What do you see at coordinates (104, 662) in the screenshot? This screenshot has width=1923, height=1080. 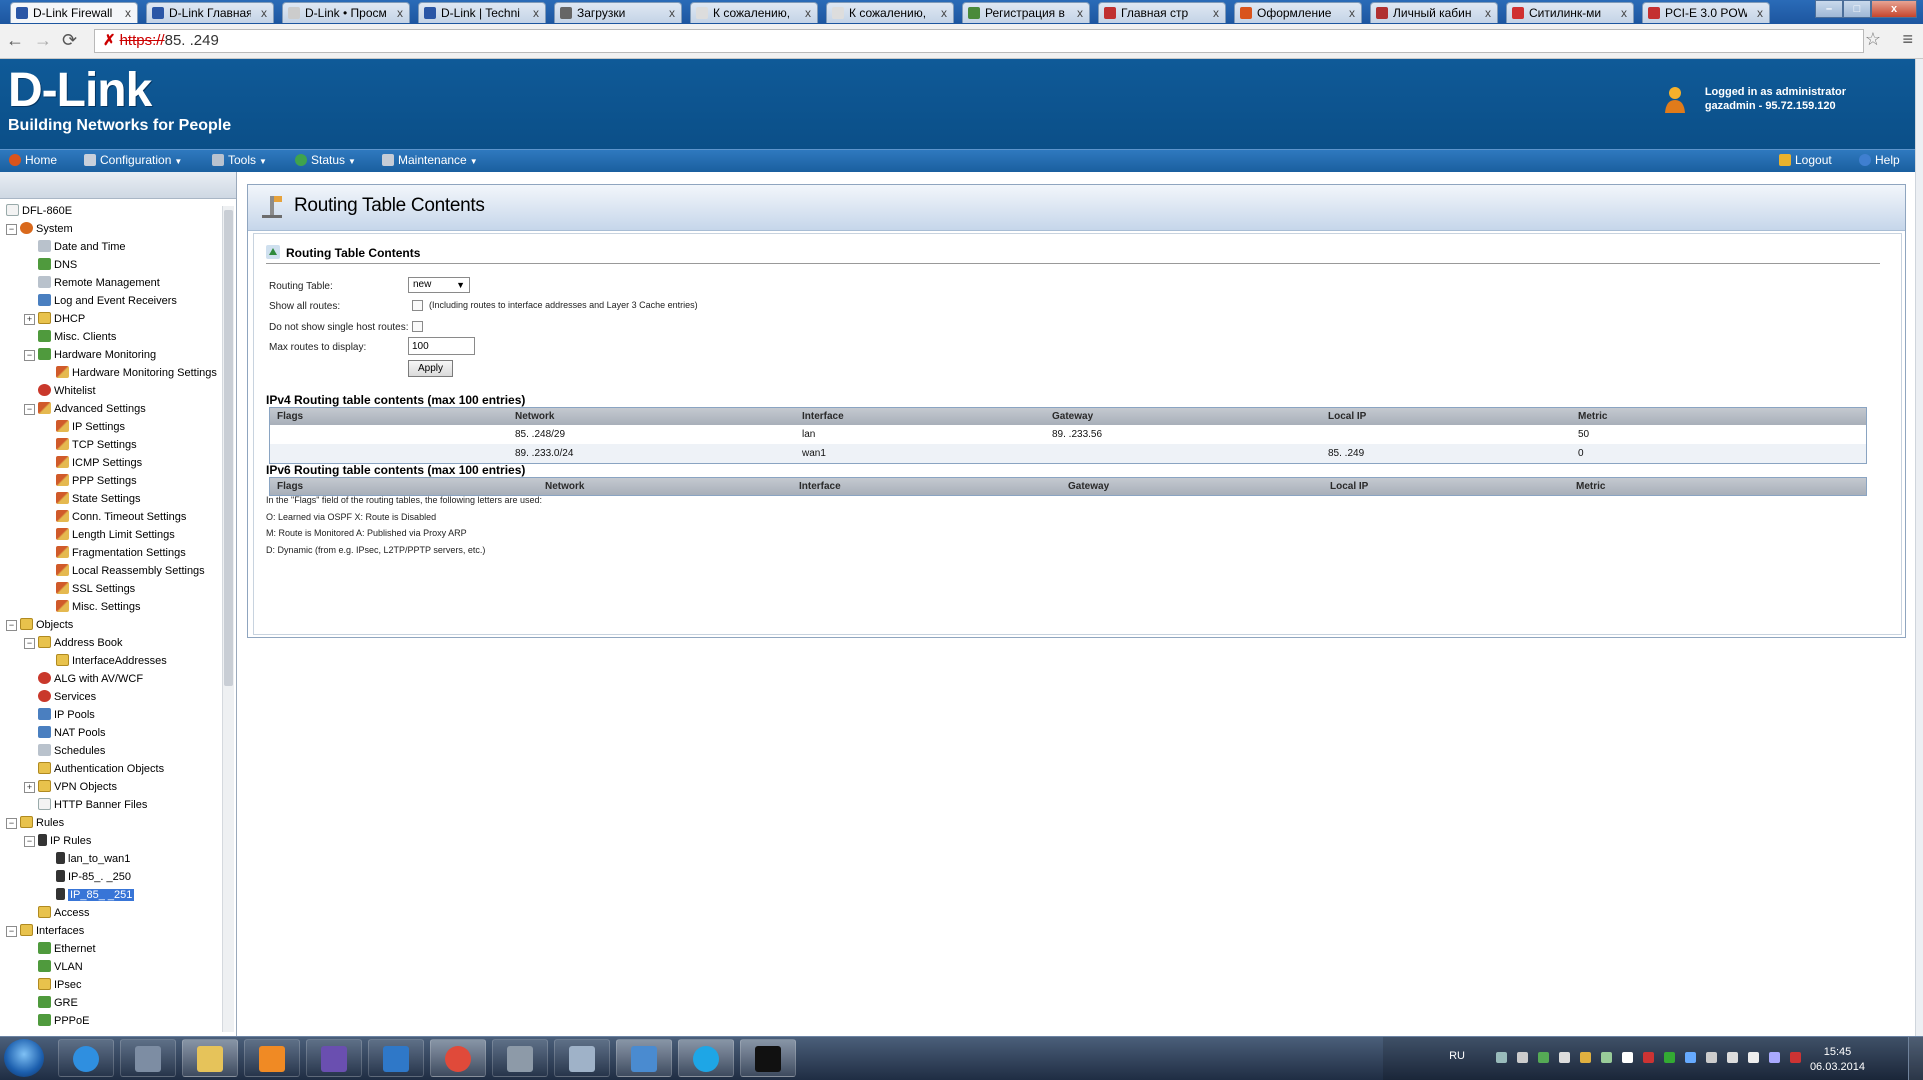 I see `tree-item: InterfaceAddresses` at bounding box center [104, 662].